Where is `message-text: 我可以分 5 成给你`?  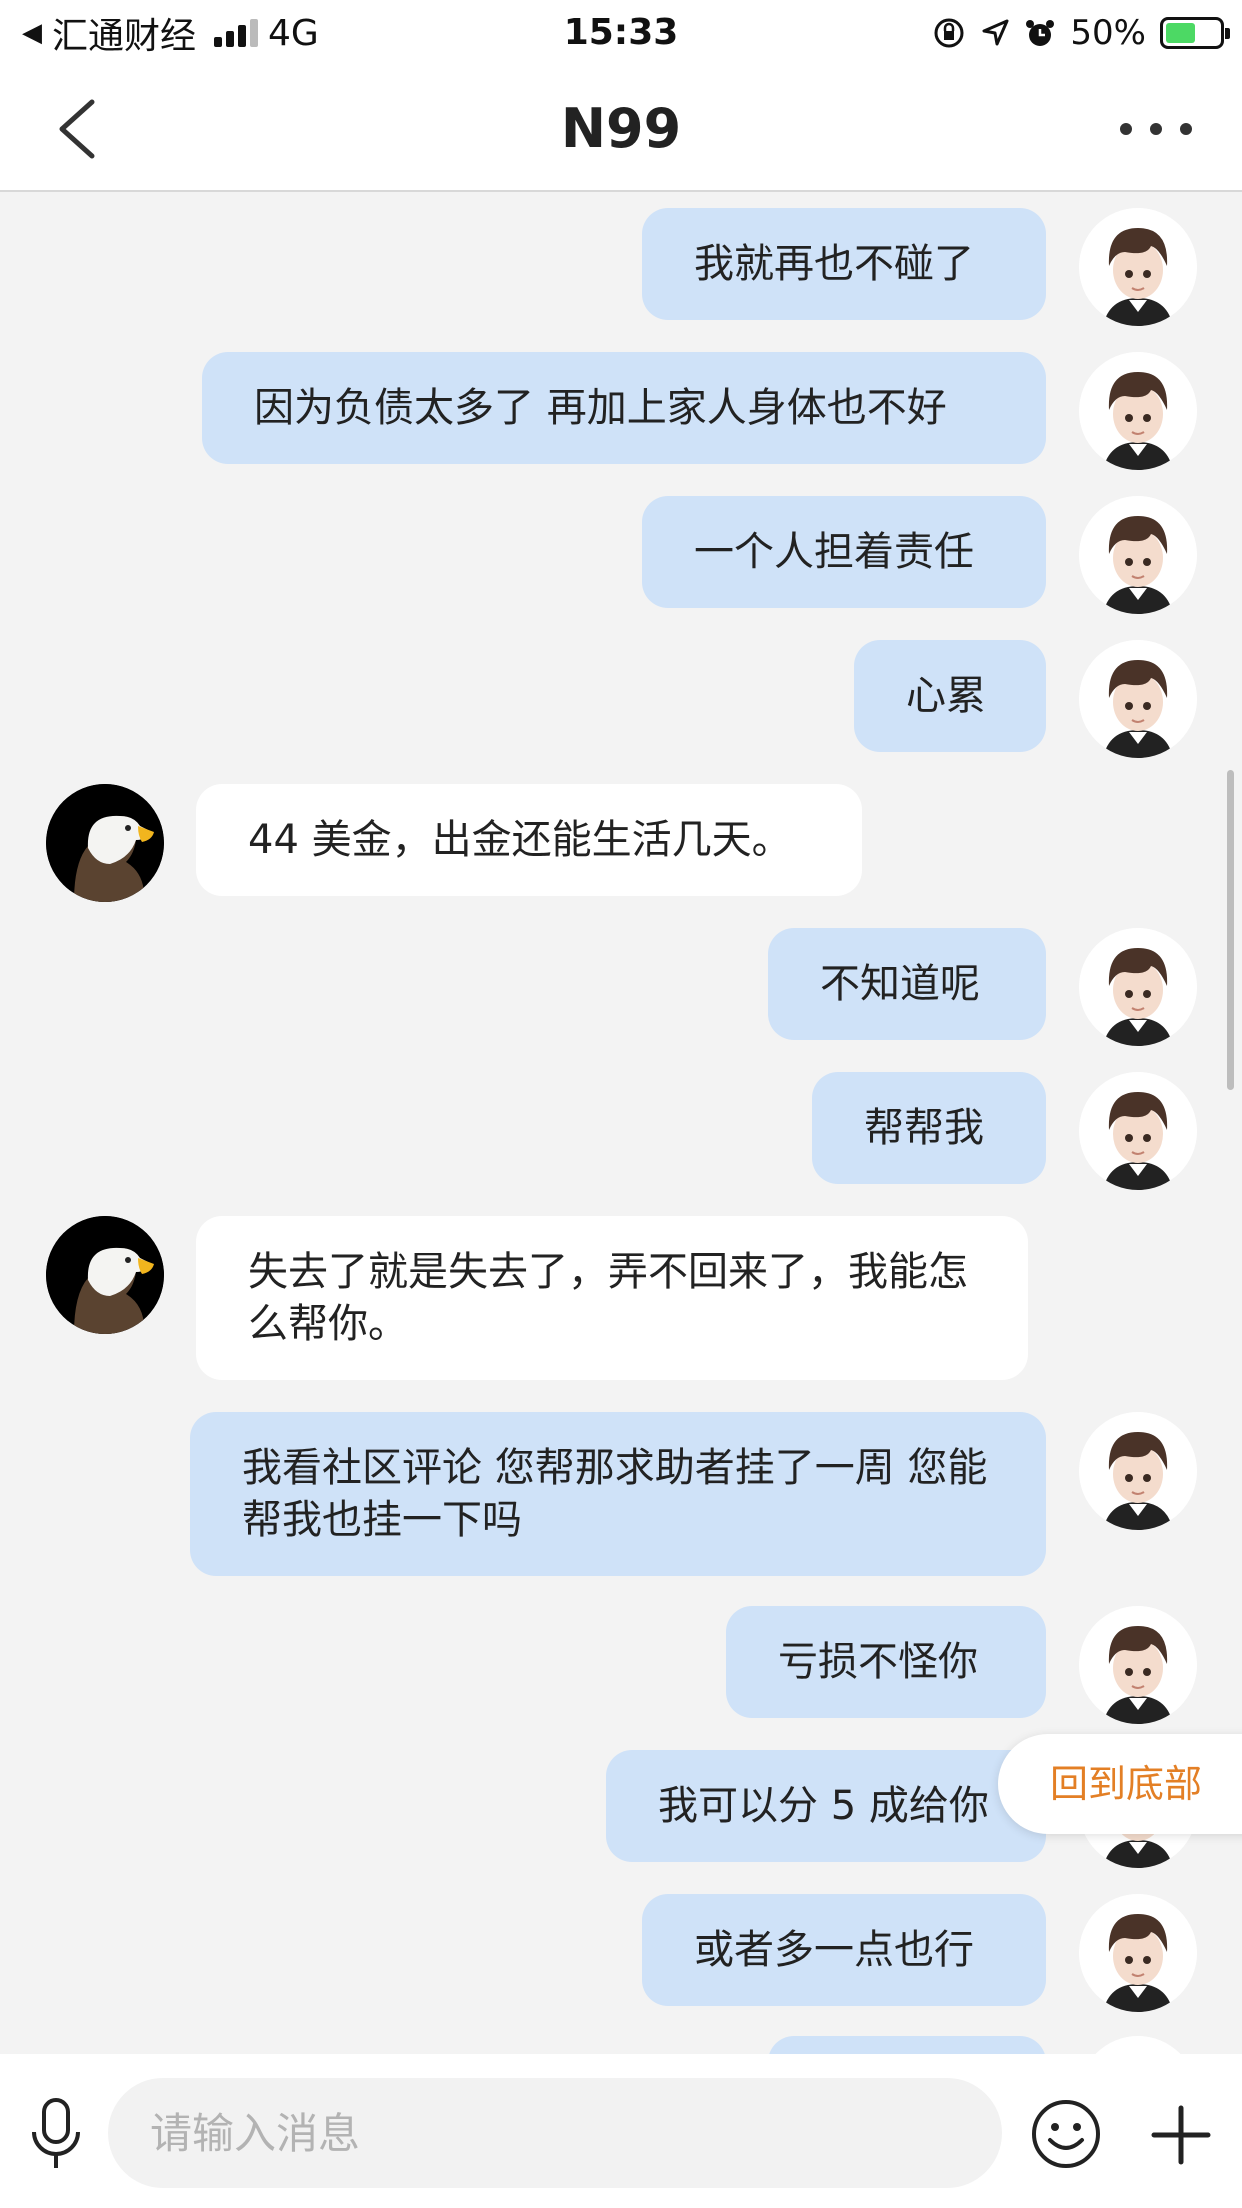 message-text: 我可以分 5 成给你 is located at coordinates (823, 1806).